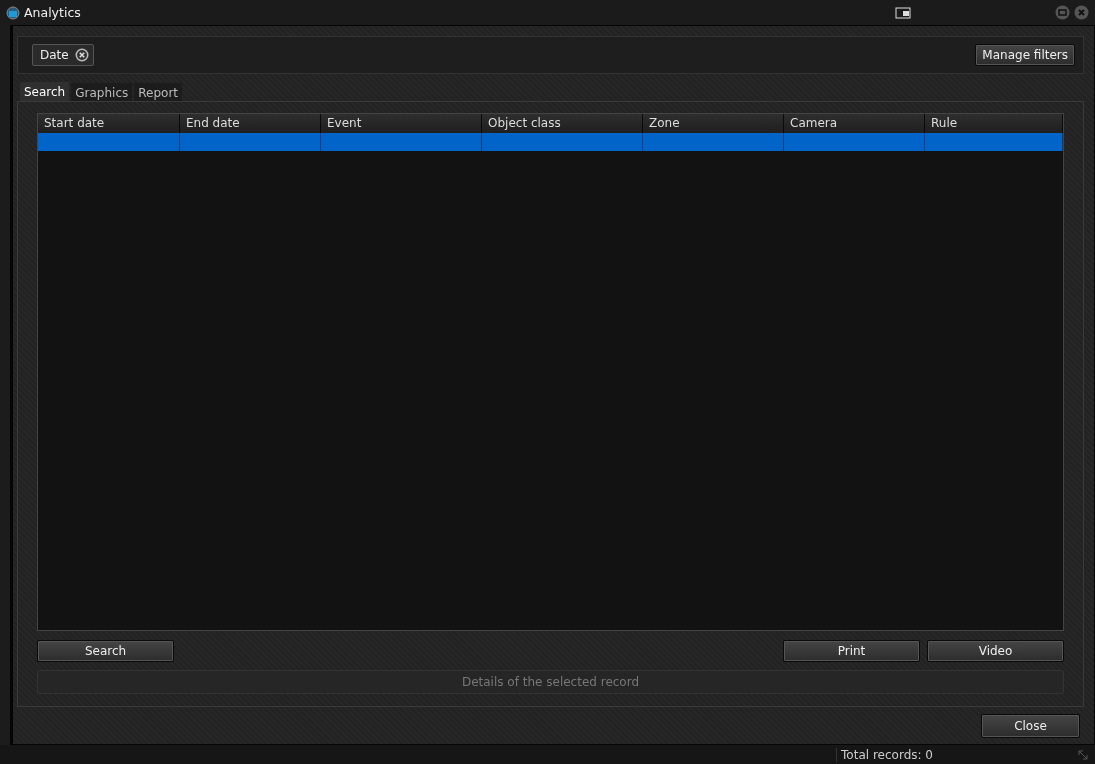  I want to click on tab: Search, so click(45, 91).